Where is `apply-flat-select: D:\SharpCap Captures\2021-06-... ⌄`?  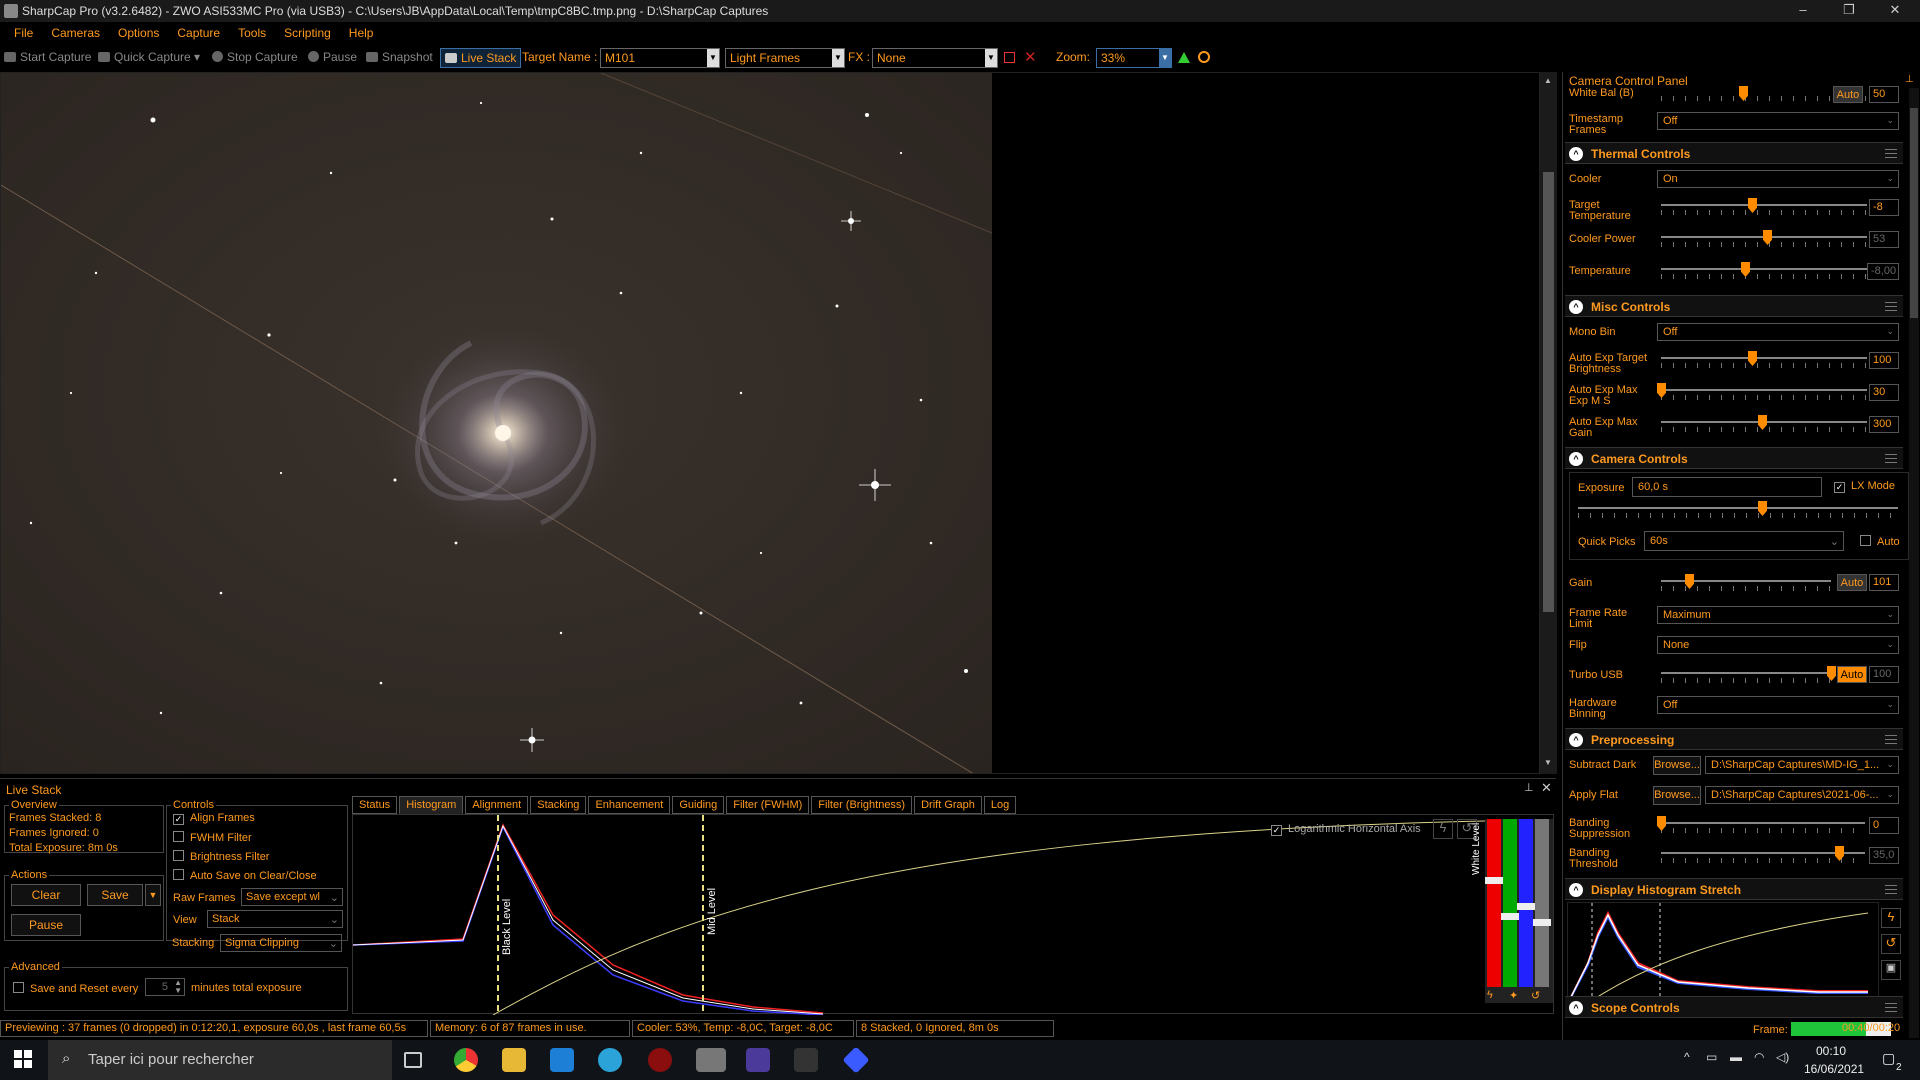
apply-flat-select: D:\SharpCap Captures\2021-06-... ⌄ is located at coordinates (1802, 795).